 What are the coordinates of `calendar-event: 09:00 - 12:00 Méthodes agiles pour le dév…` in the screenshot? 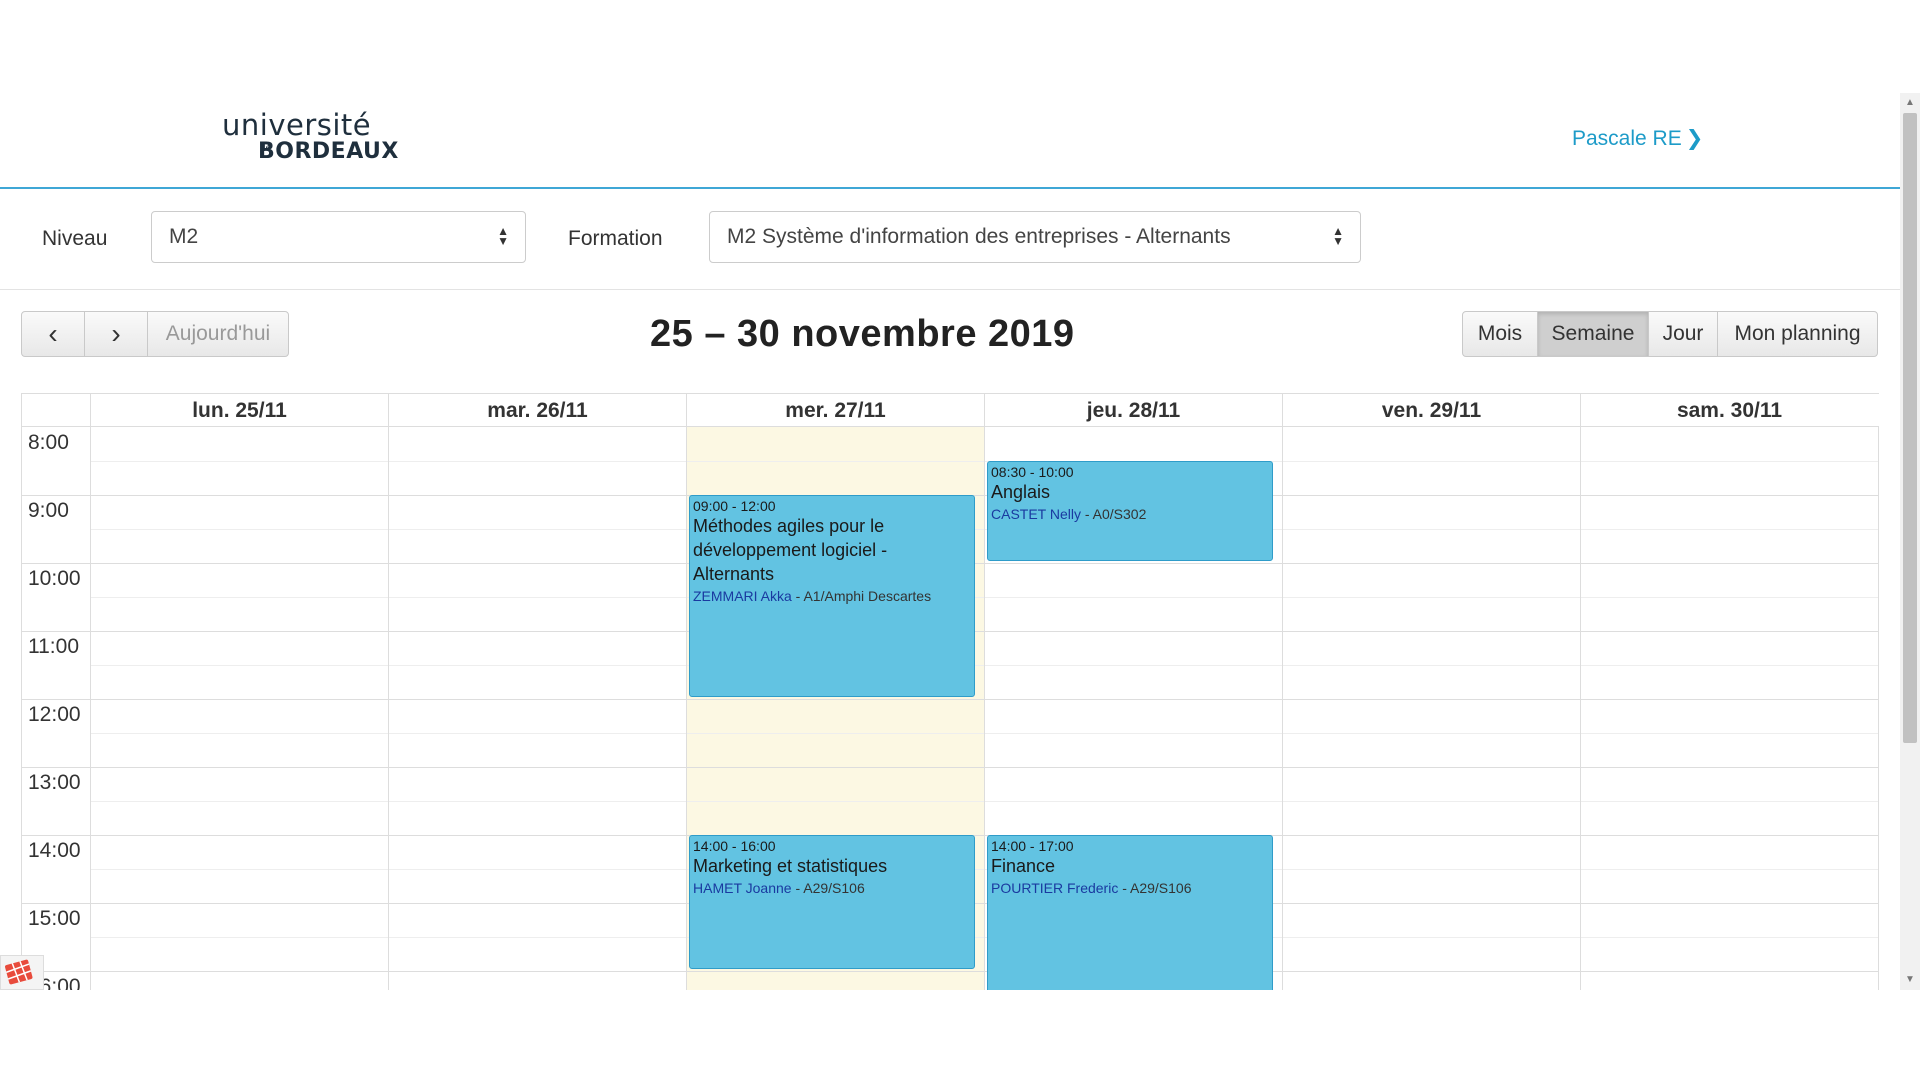 It's located at (832, 596).